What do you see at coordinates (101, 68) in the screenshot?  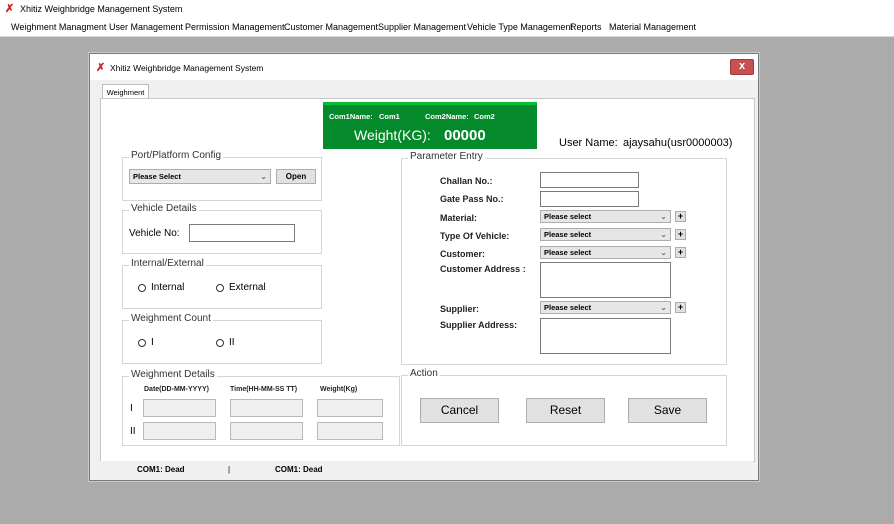 I see `window-logo-icon: ✗` at bounding box center [101, 68].